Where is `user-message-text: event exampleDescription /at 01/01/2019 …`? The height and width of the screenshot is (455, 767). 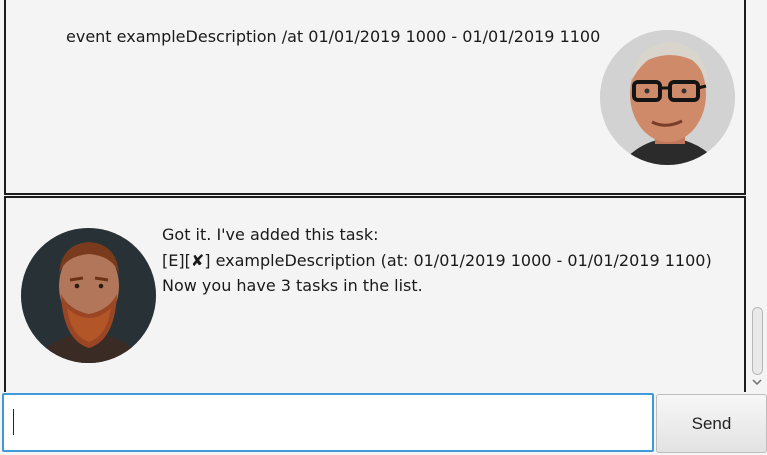
user-message-text: event exampleDescription /at 01/01/2019 … is located at coordinates (333, 36).